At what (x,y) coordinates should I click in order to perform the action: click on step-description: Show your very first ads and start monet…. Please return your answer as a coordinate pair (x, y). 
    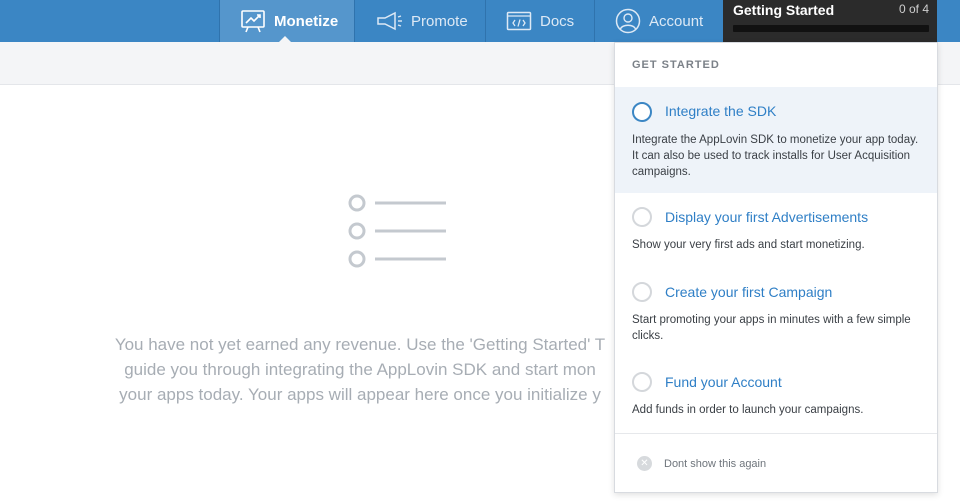
    Looking at the image, I should click on (748, 245).